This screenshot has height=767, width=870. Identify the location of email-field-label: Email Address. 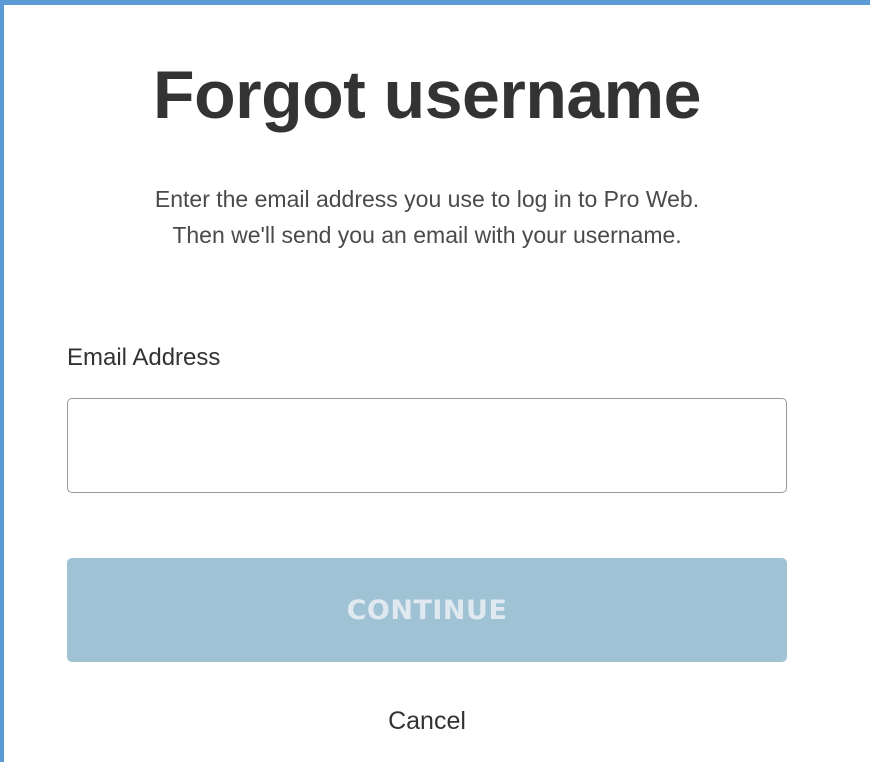
(144, 357).